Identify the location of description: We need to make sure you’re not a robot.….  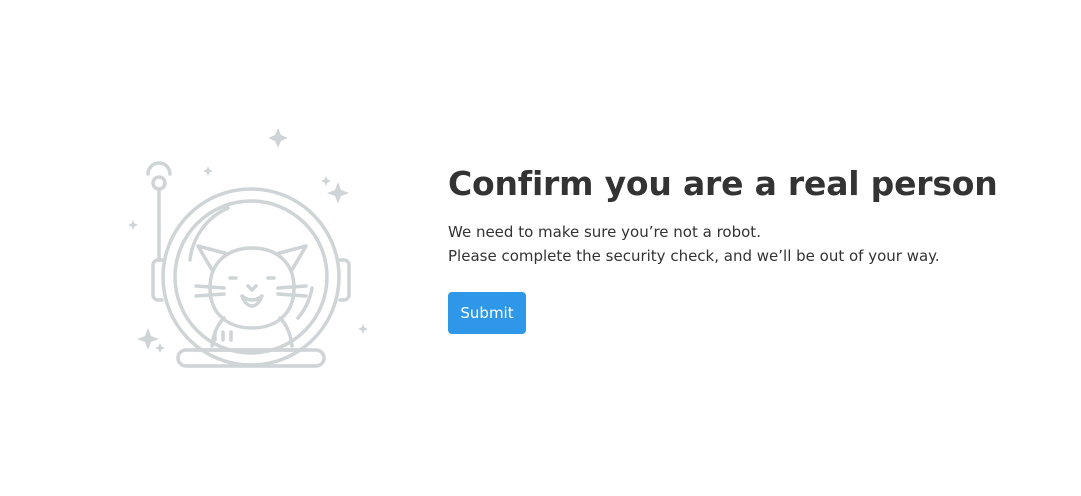
(748, 244).